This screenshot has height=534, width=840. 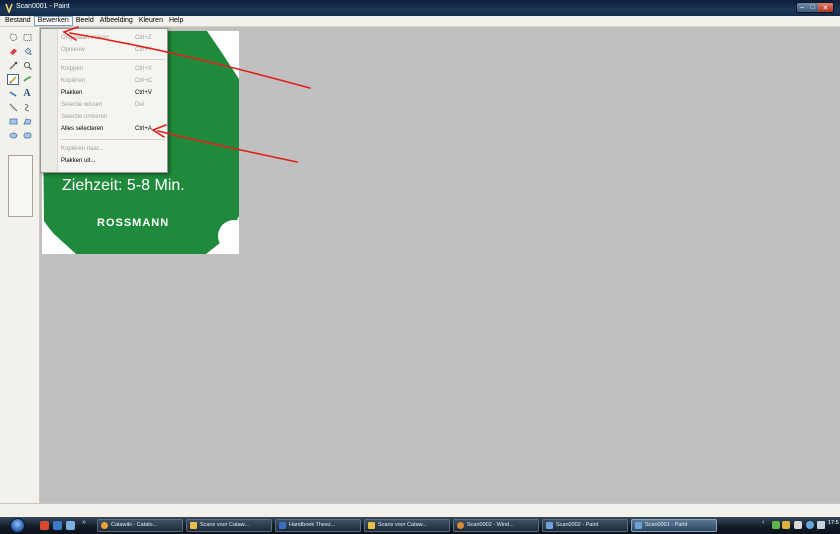 I want to click on tool-options-box, so click(x=20, y=186).